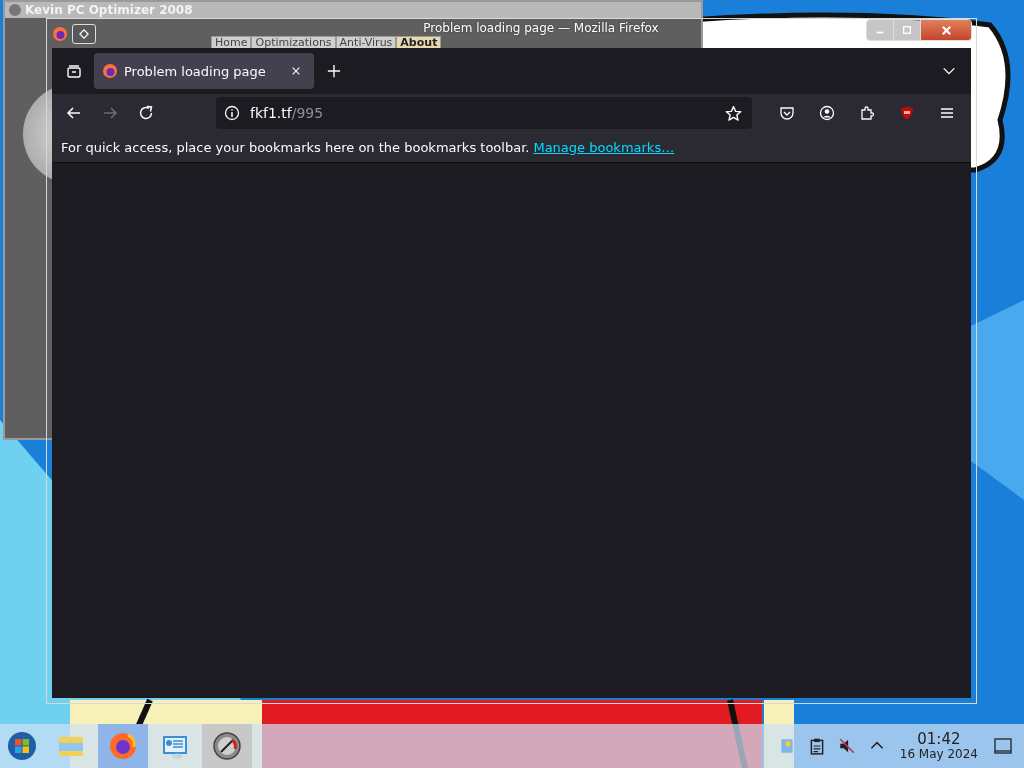 Image resolution: width=1024 pixels, height=768 pixels. I want to click on browser-tab: Problem loading page, so click(204, 71).